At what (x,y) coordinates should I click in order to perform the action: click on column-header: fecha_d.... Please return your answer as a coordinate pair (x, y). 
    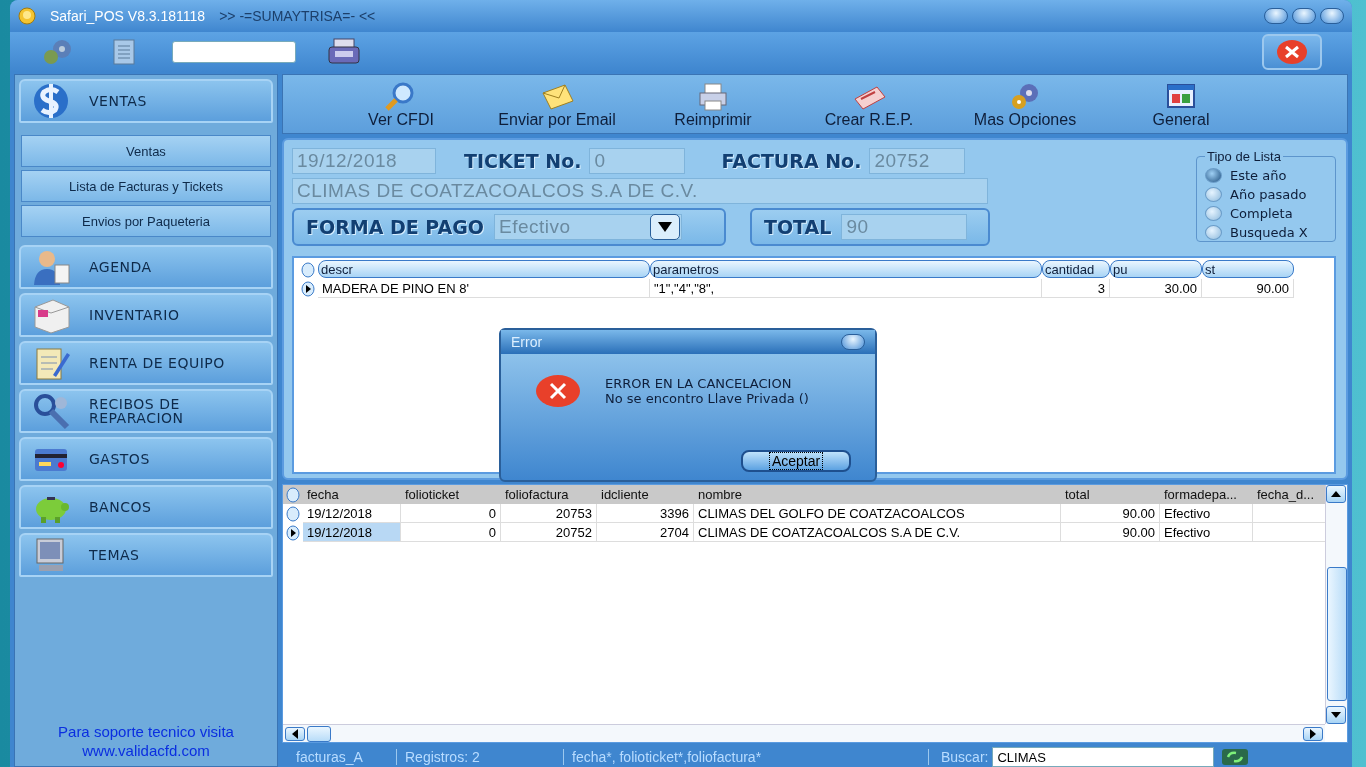
    Looking at the image, I should click on (1289, 494).